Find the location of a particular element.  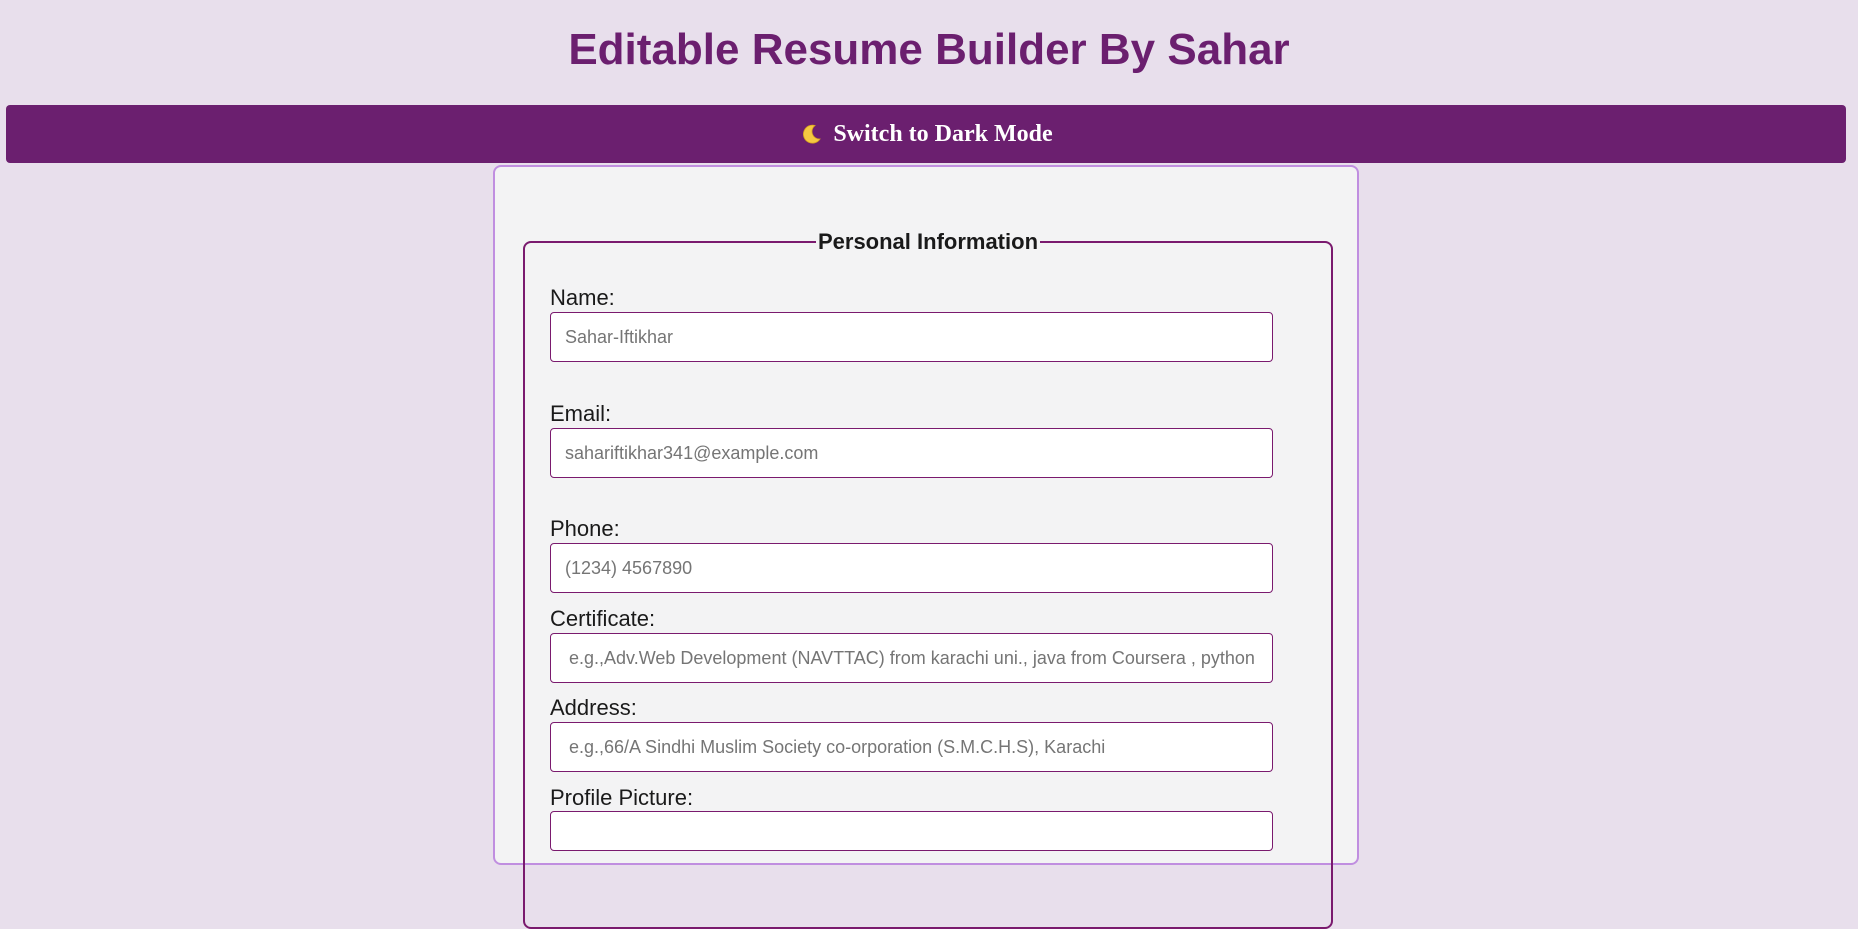

profile-picture-label: Profile Picture: is located at coordinates (622, 797).